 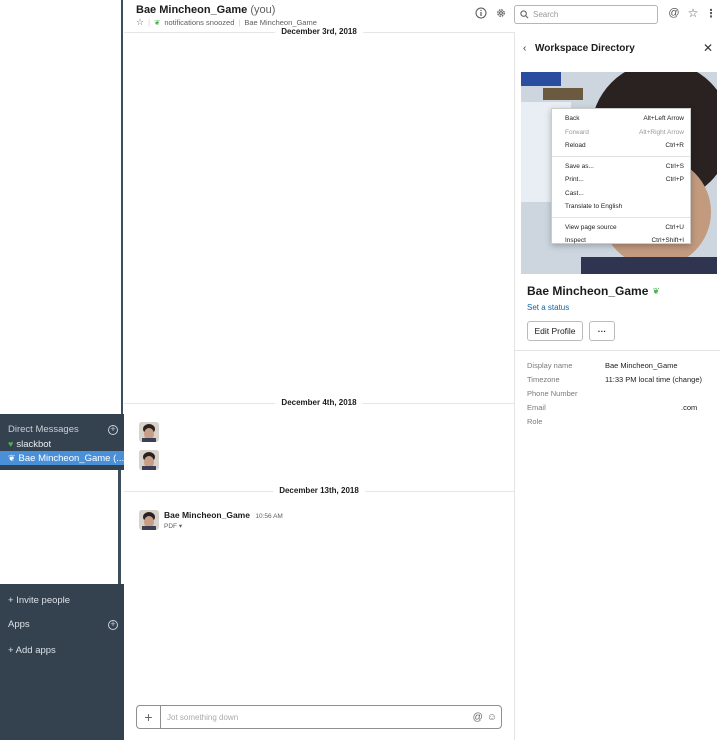 I want to click on date-divider: December 13th, 2018, so click(x=319, y=491).